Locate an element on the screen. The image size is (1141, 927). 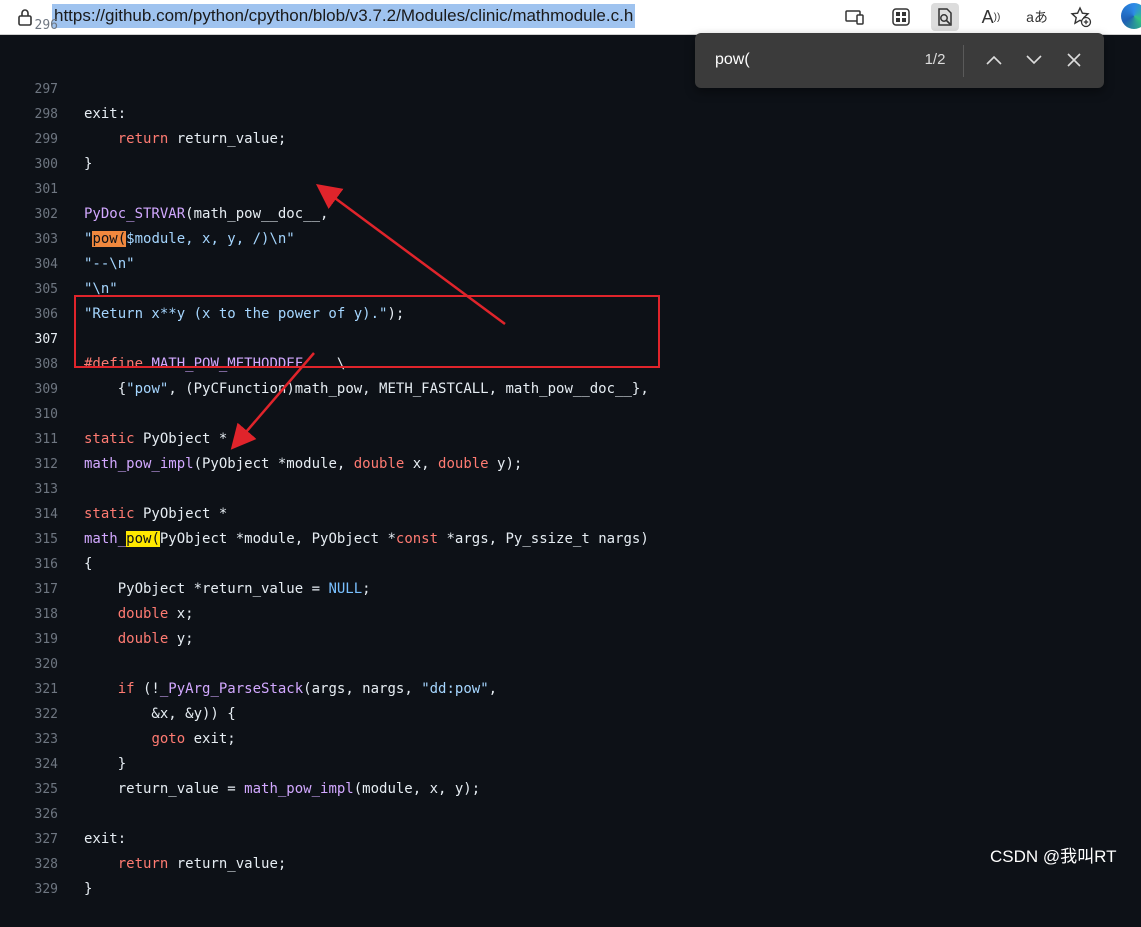
line-number: 326 is located at coordinates (46, 814).